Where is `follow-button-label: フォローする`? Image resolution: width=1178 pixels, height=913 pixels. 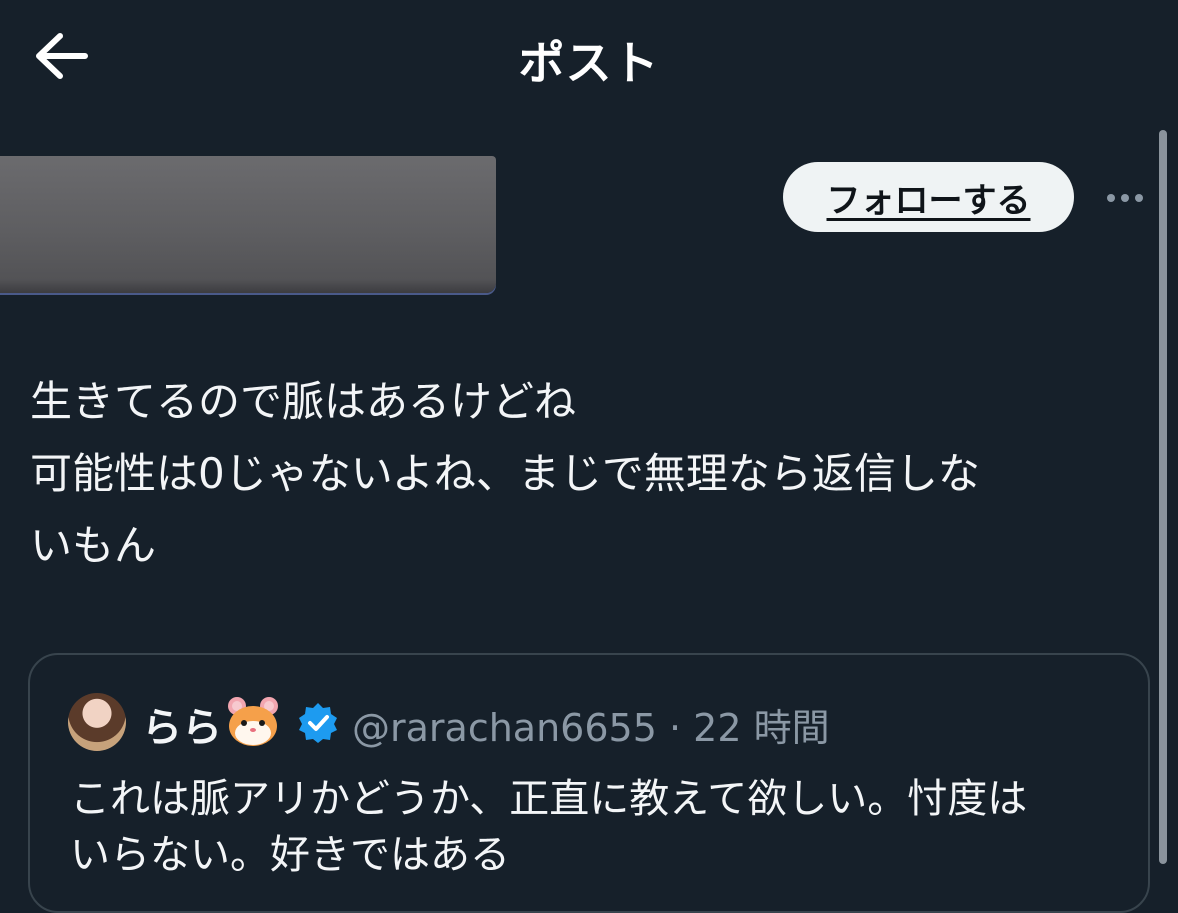 follow-button-label: フォローする is located at coordinates (928, 200).